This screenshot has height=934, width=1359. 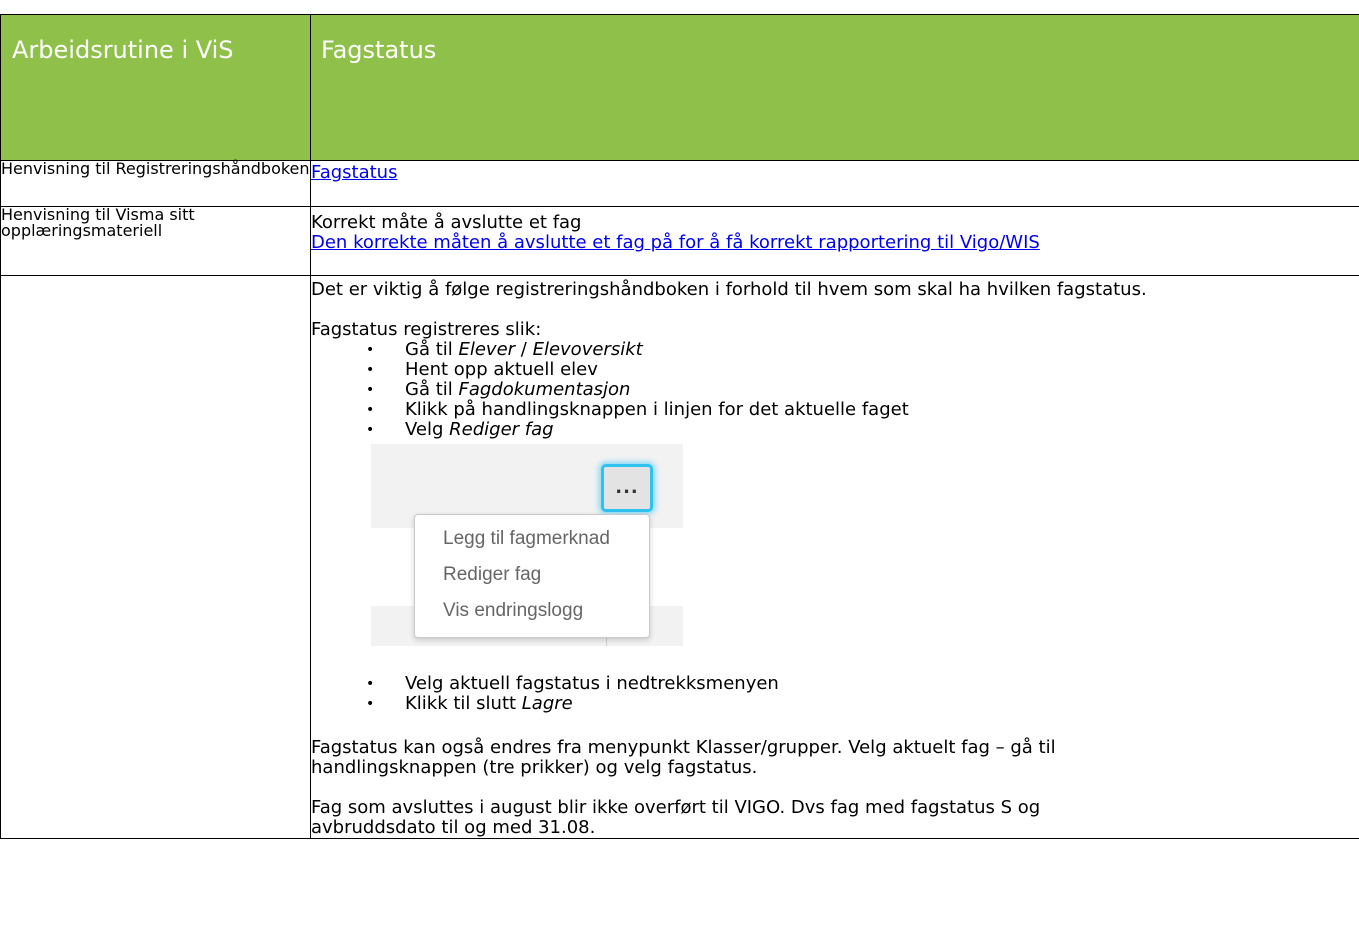 I want to click on header-title: Fagstatus, so click(x=834, y=87).